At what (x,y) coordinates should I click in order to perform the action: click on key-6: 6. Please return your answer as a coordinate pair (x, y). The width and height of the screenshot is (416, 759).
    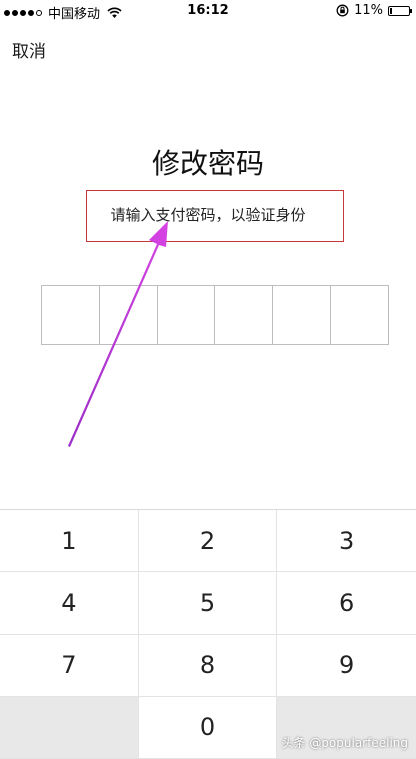
    Looking at the image, I should click on (346, 603).